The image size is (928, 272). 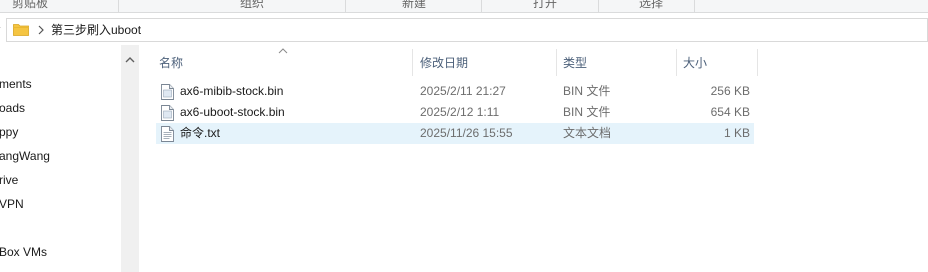 What do you see at coordinates (464, 6) in the screenshot?
I see `ribbon-group-labels: 剪贴板 组织 新建 打开 选择` at bounding box center [464, 6].